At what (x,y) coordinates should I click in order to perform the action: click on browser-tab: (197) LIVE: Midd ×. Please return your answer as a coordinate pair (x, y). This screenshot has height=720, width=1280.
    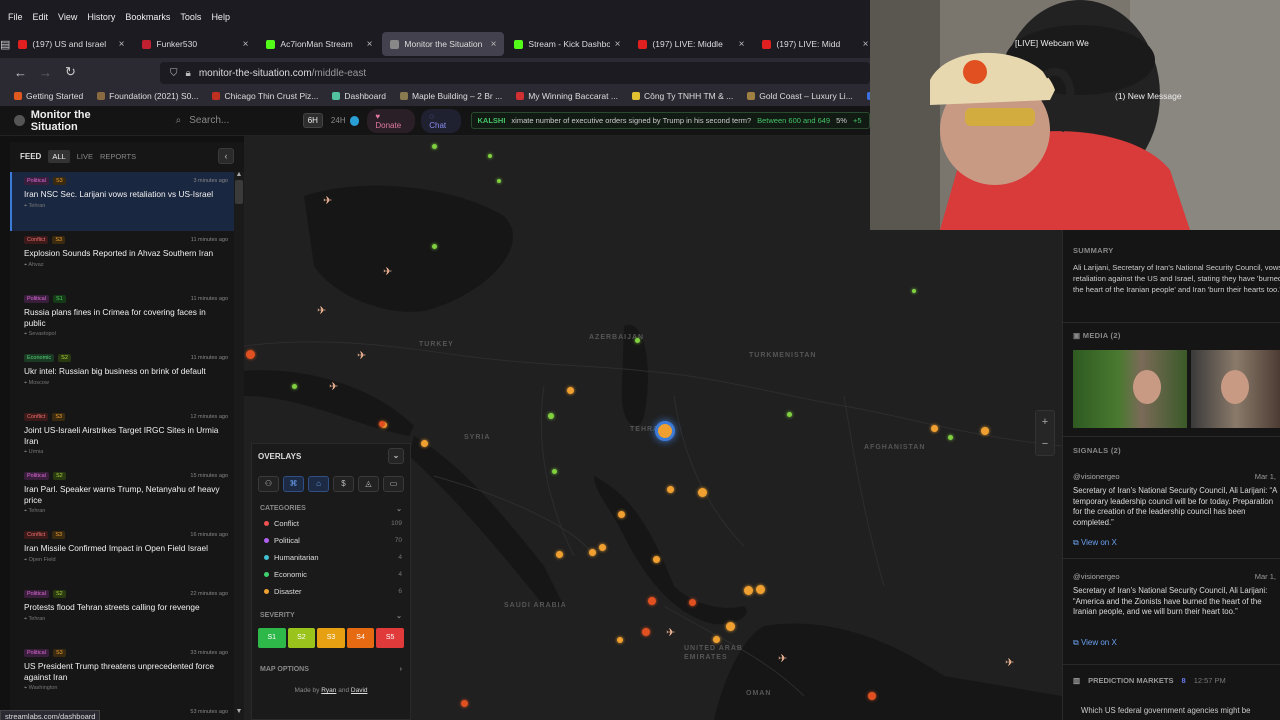
    Looking at the image, I should click on (815, 44).